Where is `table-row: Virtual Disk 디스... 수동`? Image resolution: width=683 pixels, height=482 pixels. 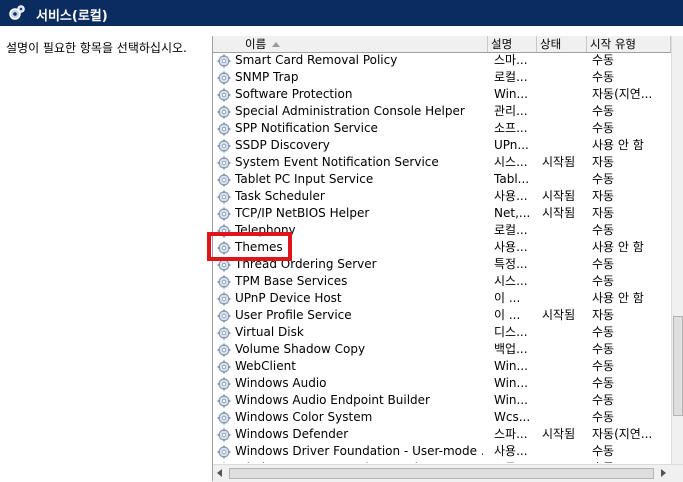 table-row: Virtual Disk 디스... 수동 is located at coordinates (442, 332).